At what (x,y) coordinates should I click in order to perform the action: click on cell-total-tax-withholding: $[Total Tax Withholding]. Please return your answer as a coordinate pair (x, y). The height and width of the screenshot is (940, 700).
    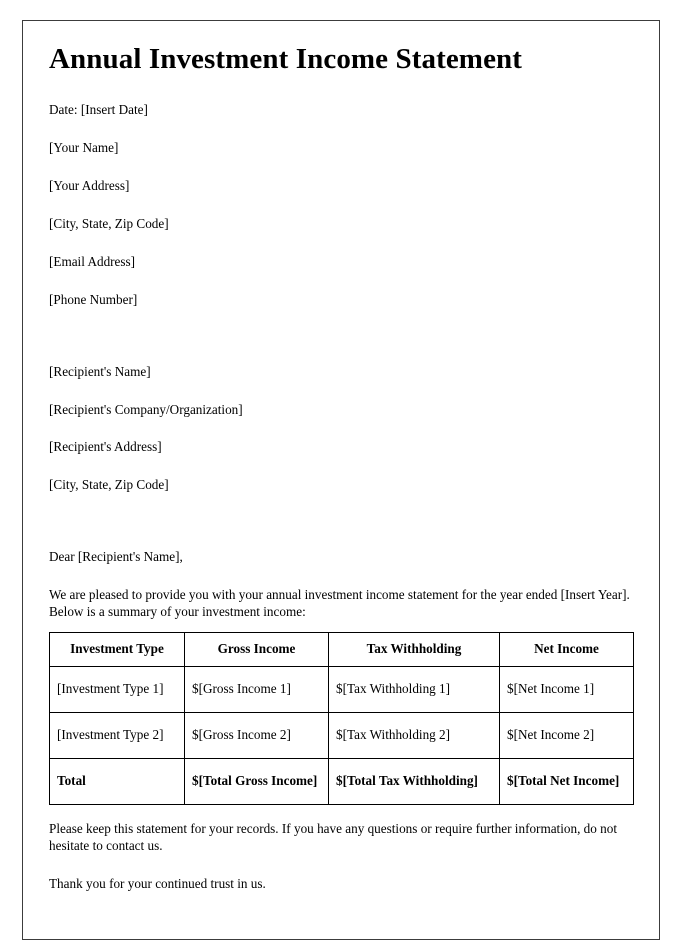
    Looking at the image, I should click on (414, 781).